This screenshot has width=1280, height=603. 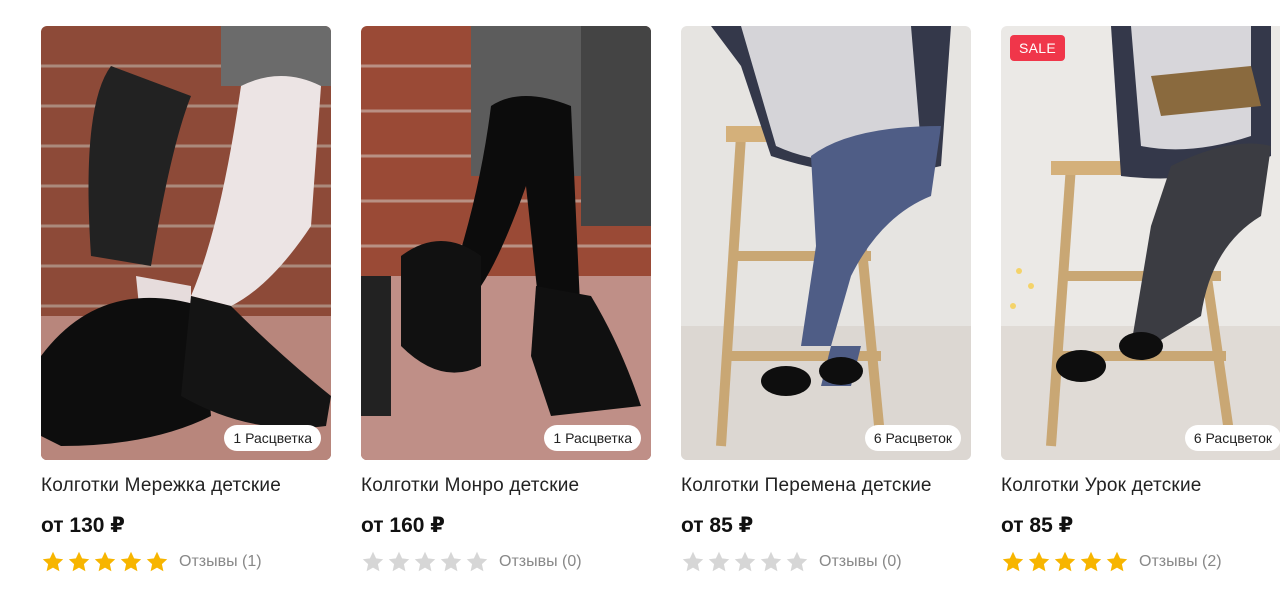 I want to click on sale-badge: SALE, so click(x=1037, y=48).